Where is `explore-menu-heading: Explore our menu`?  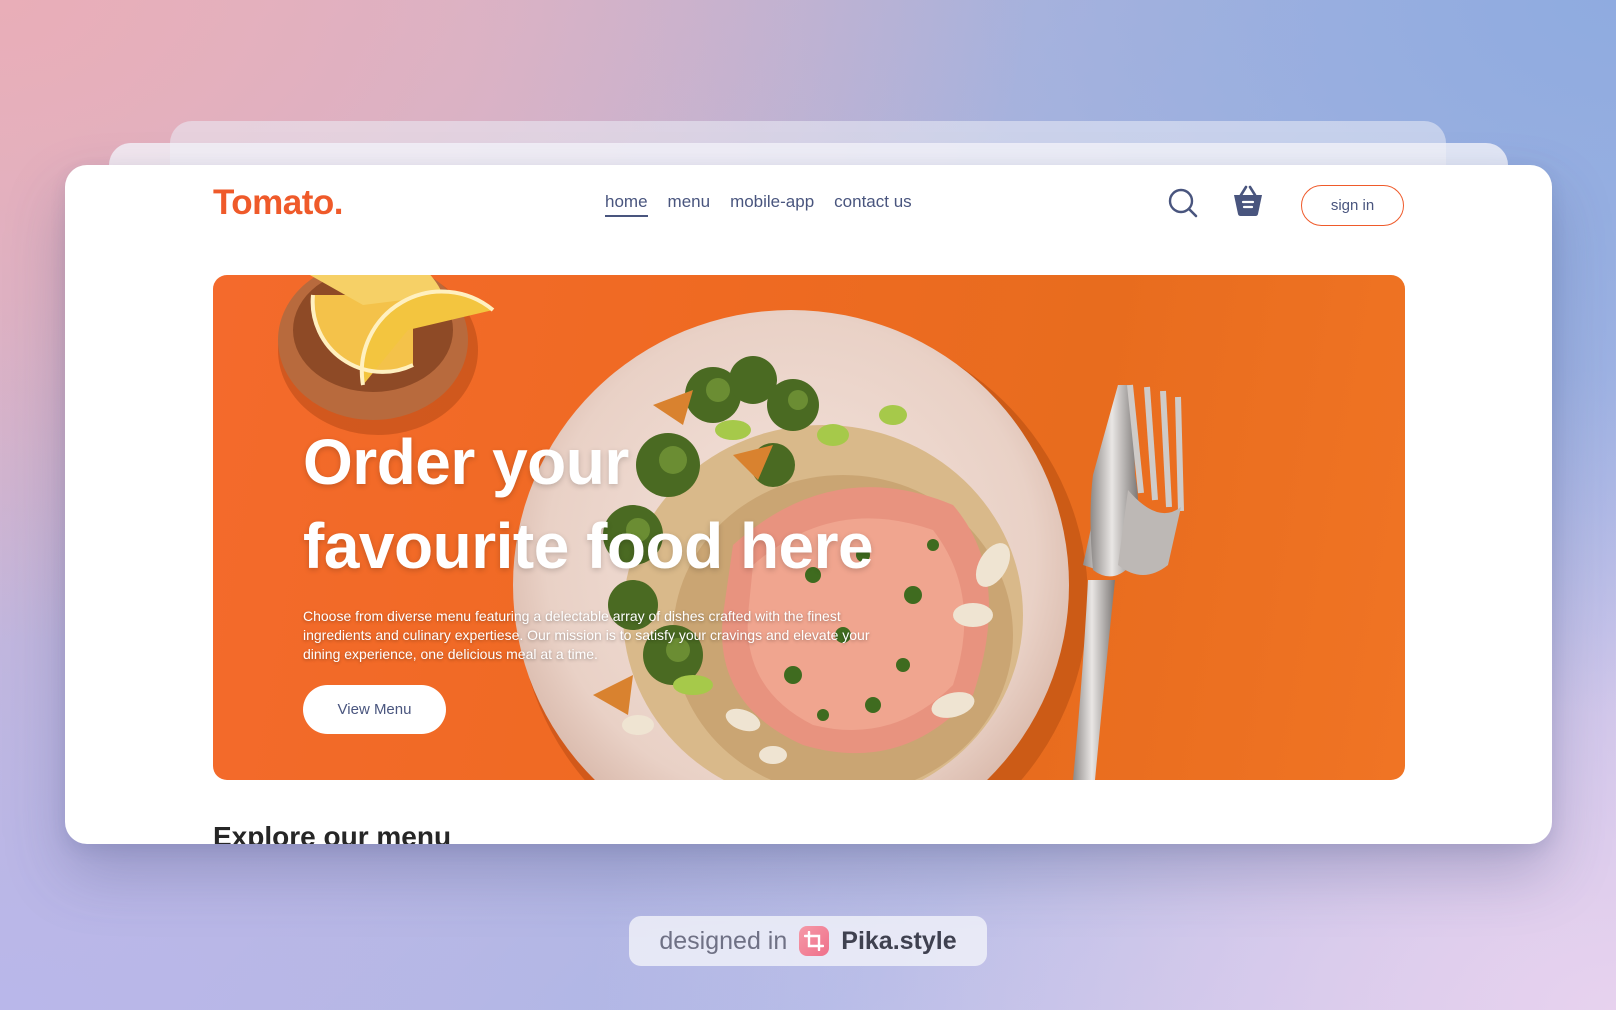
explore-menu-heading: Explore our menu is located at coordinates (332, 832).